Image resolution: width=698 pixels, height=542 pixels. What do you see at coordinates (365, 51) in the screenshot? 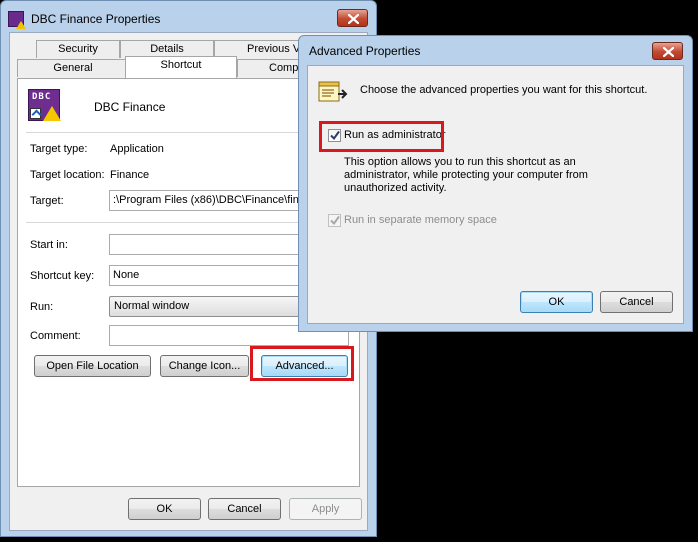
I see `dialog-title: Advanced Properties` at bounding box center [365, 51].